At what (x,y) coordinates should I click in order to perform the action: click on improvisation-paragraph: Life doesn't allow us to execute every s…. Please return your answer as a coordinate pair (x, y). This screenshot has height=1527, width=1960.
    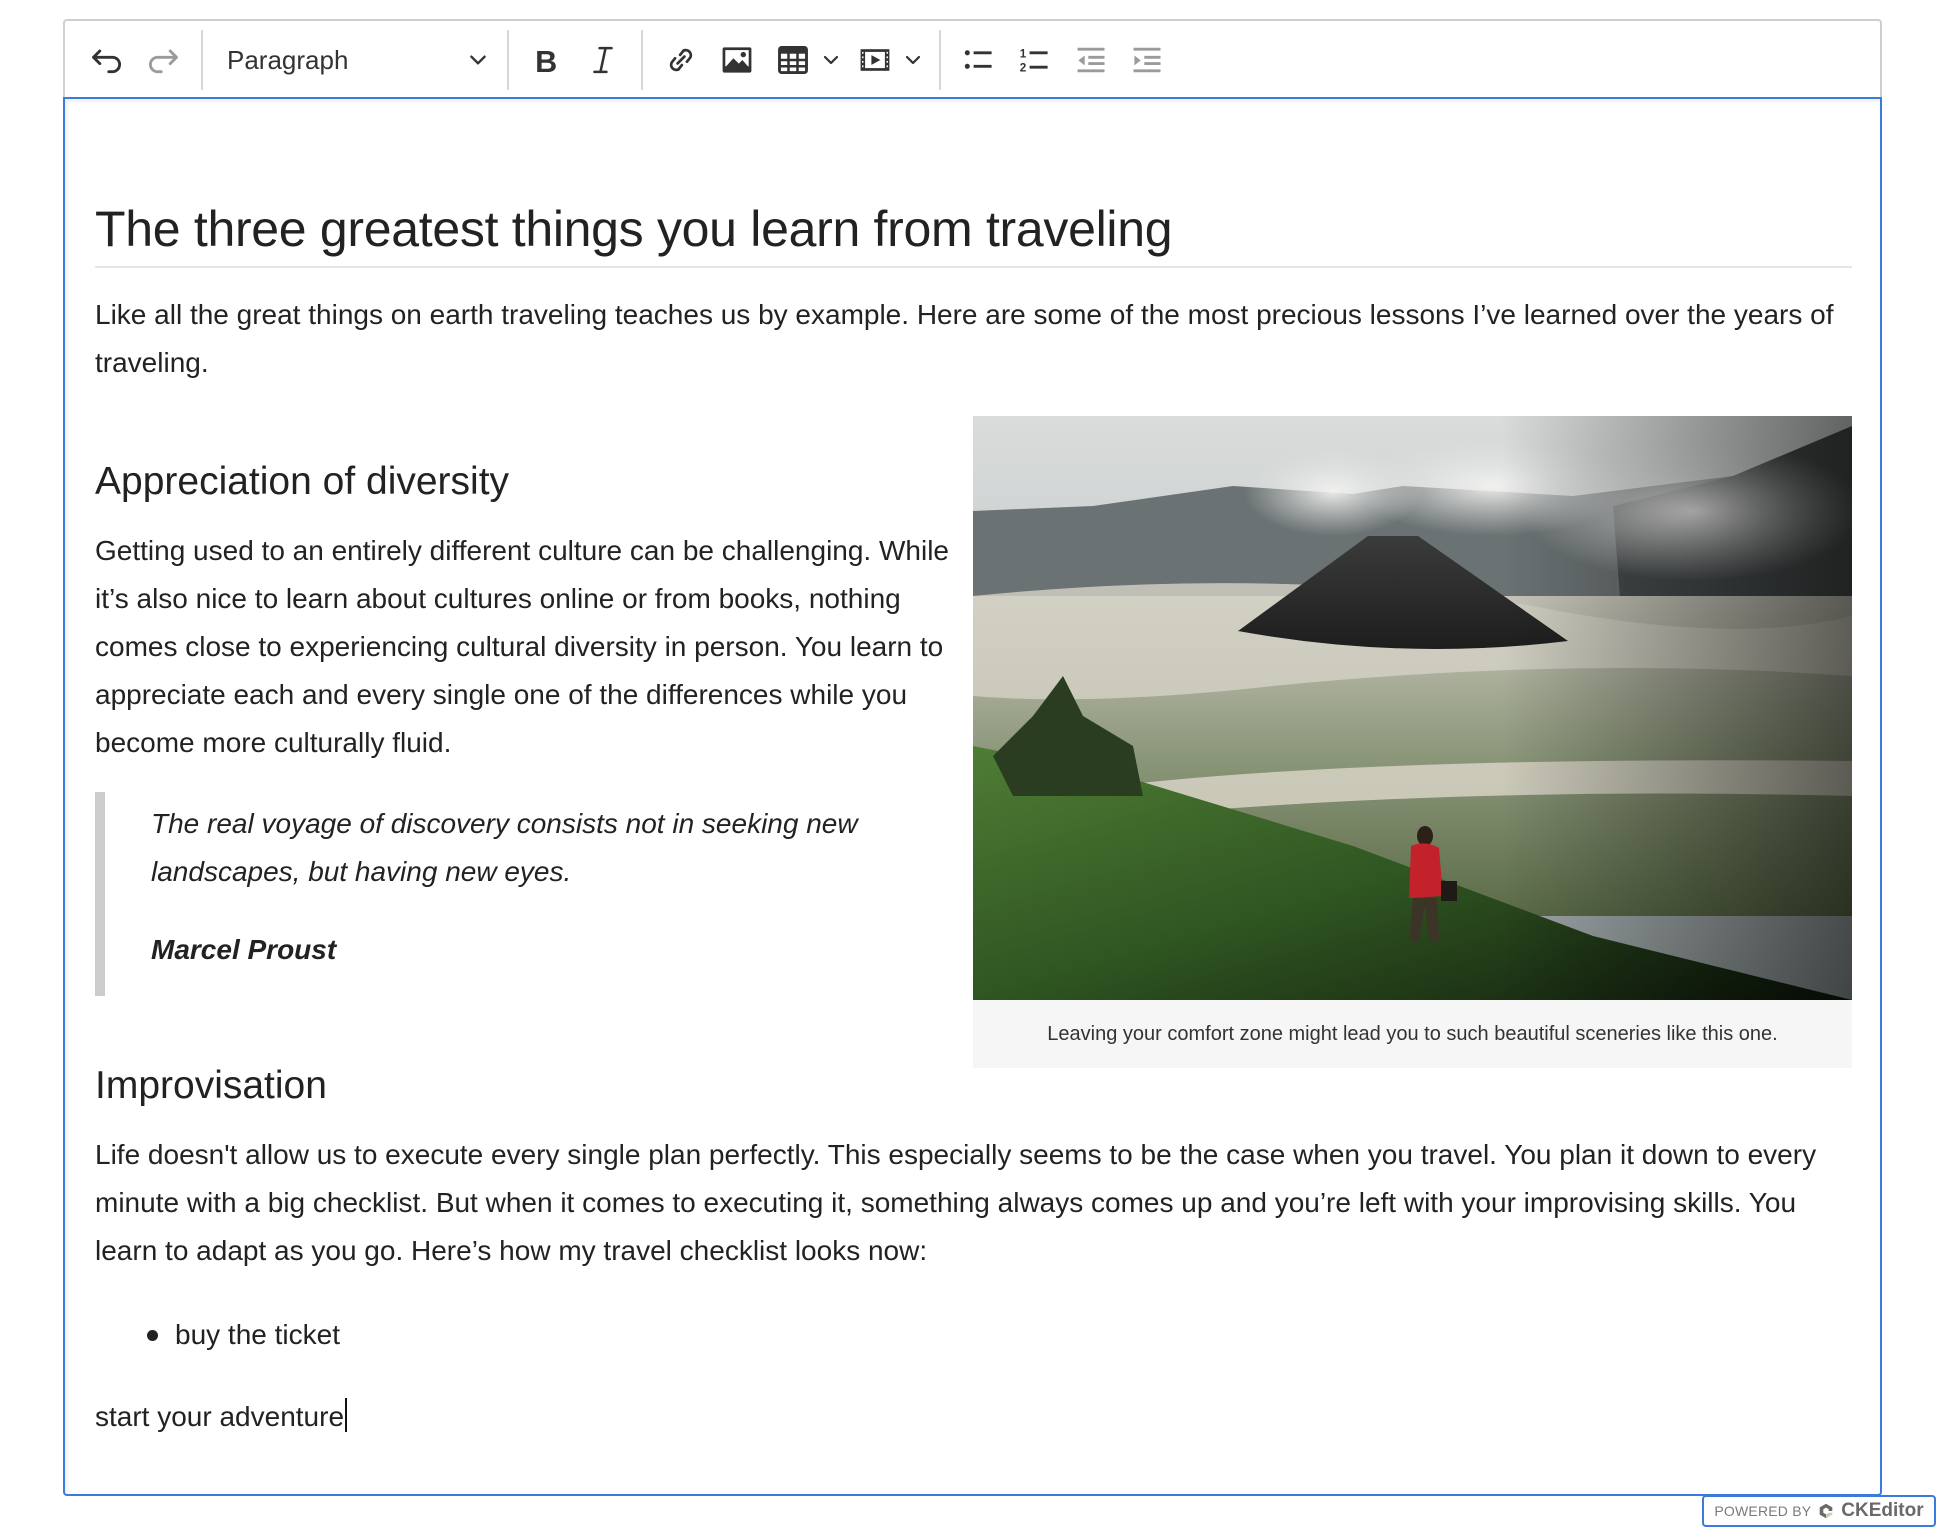
    Looking at the image, I should click on (973, 1203).